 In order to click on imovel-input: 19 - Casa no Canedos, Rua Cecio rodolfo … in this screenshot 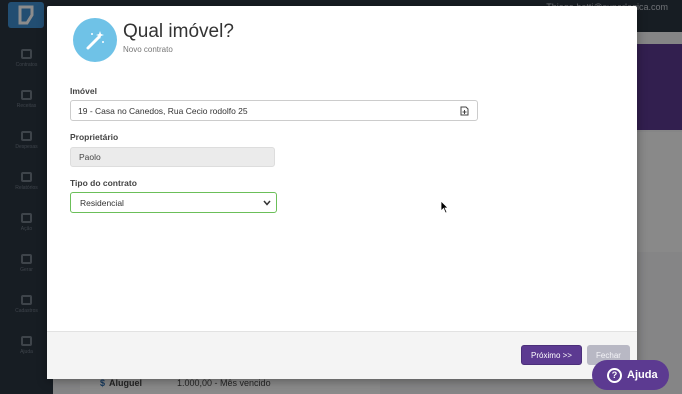, I will do `click(274, 110)`.